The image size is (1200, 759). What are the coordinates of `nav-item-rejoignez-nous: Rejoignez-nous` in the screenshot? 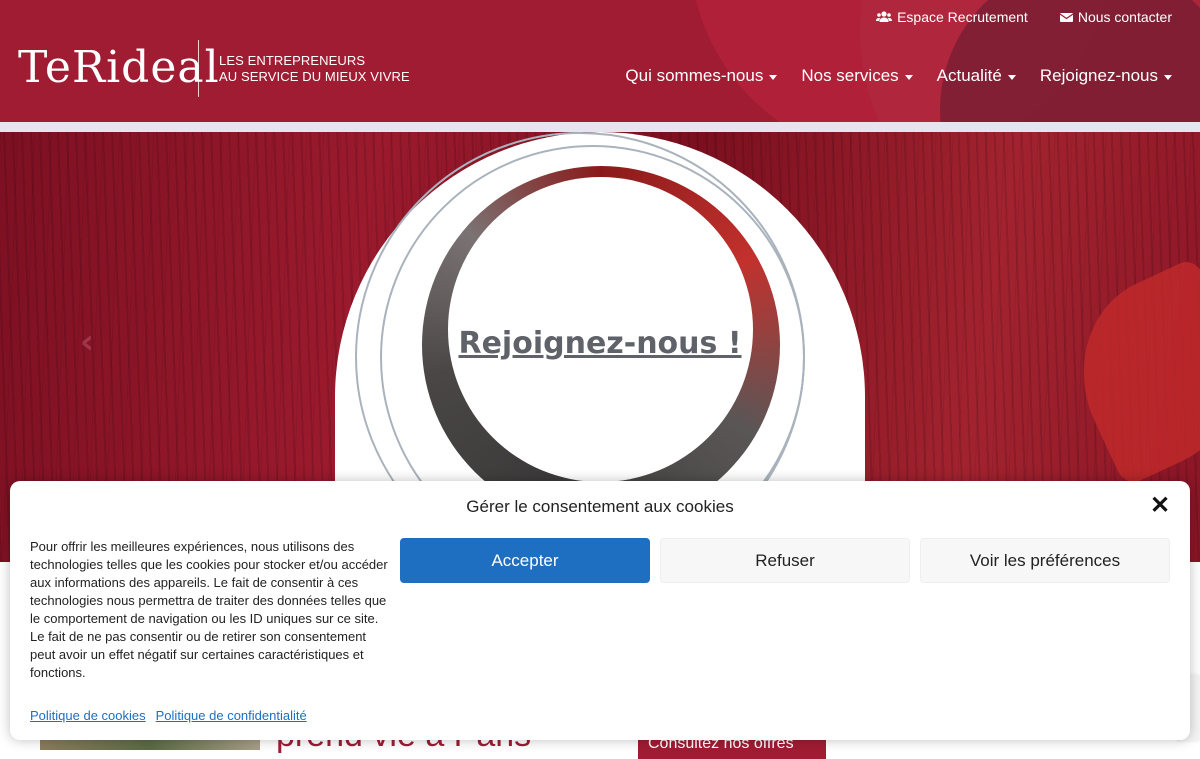 It's located at (1106, 76).